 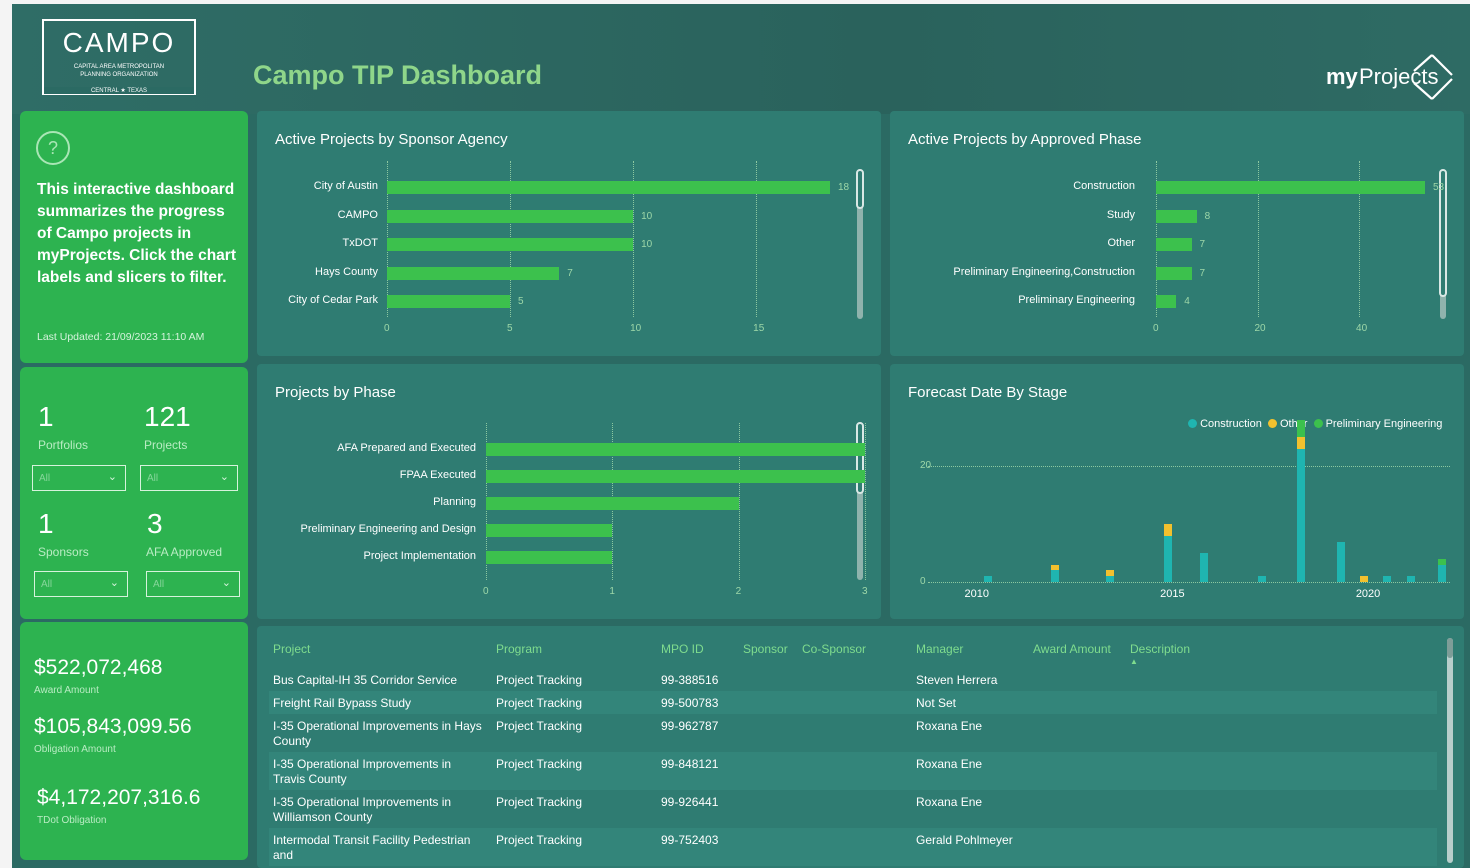 I want to click on col-header-sponsor: Sponsor, so click(x=765, y=649).